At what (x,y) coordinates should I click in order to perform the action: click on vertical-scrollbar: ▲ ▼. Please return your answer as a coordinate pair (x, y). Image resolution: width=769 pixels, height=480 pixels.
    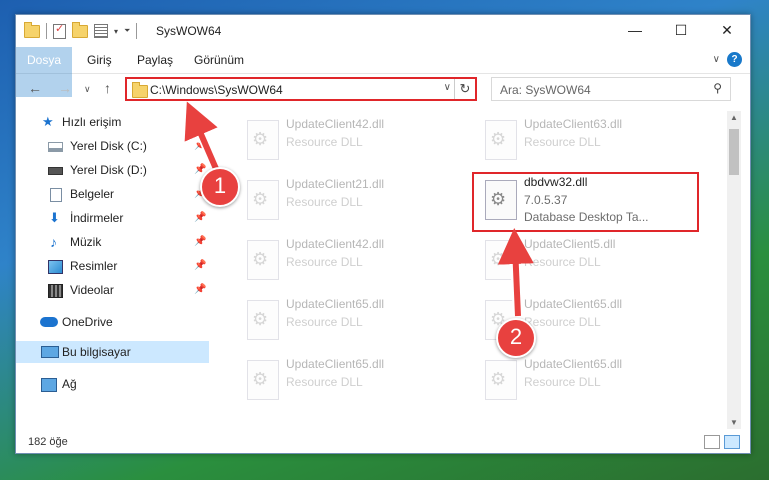
    Looking at the image, I should click on (734, 270).